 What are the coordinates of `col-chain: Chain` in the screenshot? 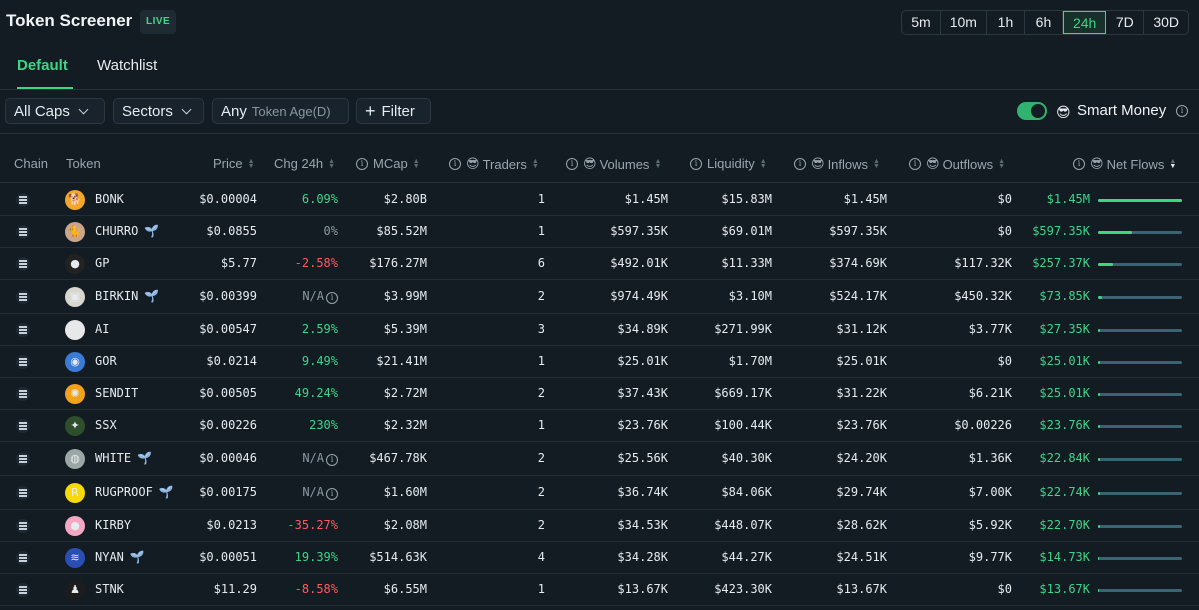 It's located at (31, 163).